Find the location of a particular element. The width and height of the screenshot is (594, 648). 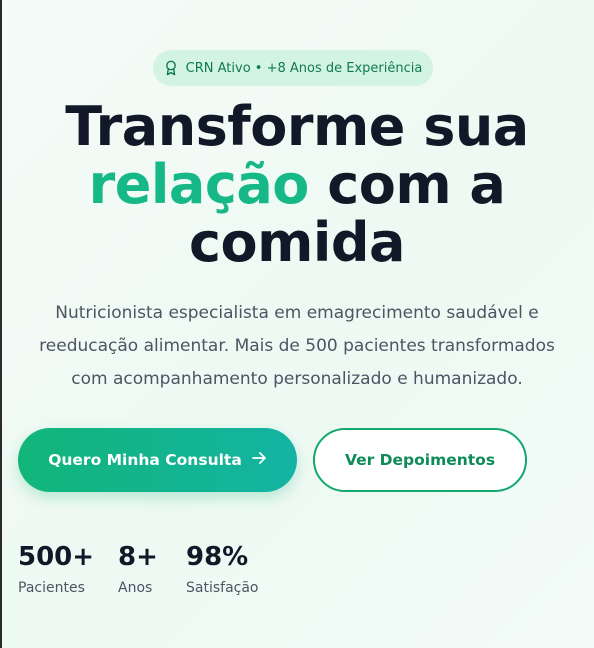

view-testimonials-label: Ver Depoimentos is located at coordinates (420, 460).